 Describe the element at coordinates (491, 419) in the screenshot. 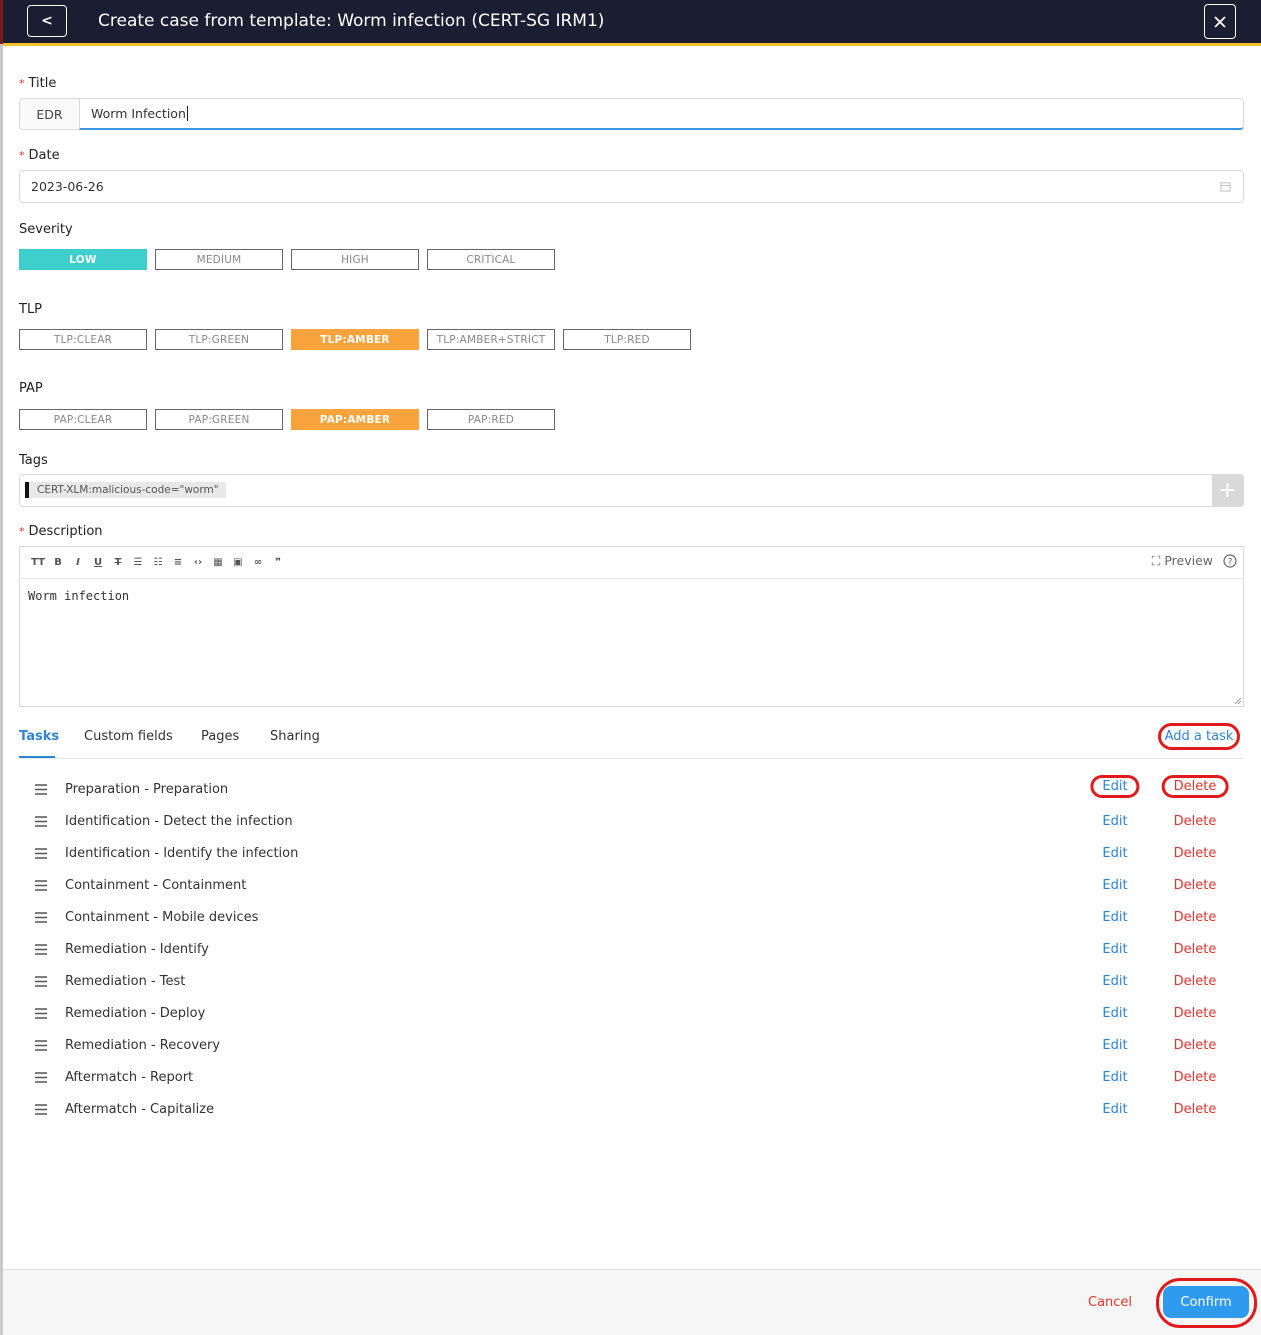

I see `pap-red-button: PAP:RED` at that location.